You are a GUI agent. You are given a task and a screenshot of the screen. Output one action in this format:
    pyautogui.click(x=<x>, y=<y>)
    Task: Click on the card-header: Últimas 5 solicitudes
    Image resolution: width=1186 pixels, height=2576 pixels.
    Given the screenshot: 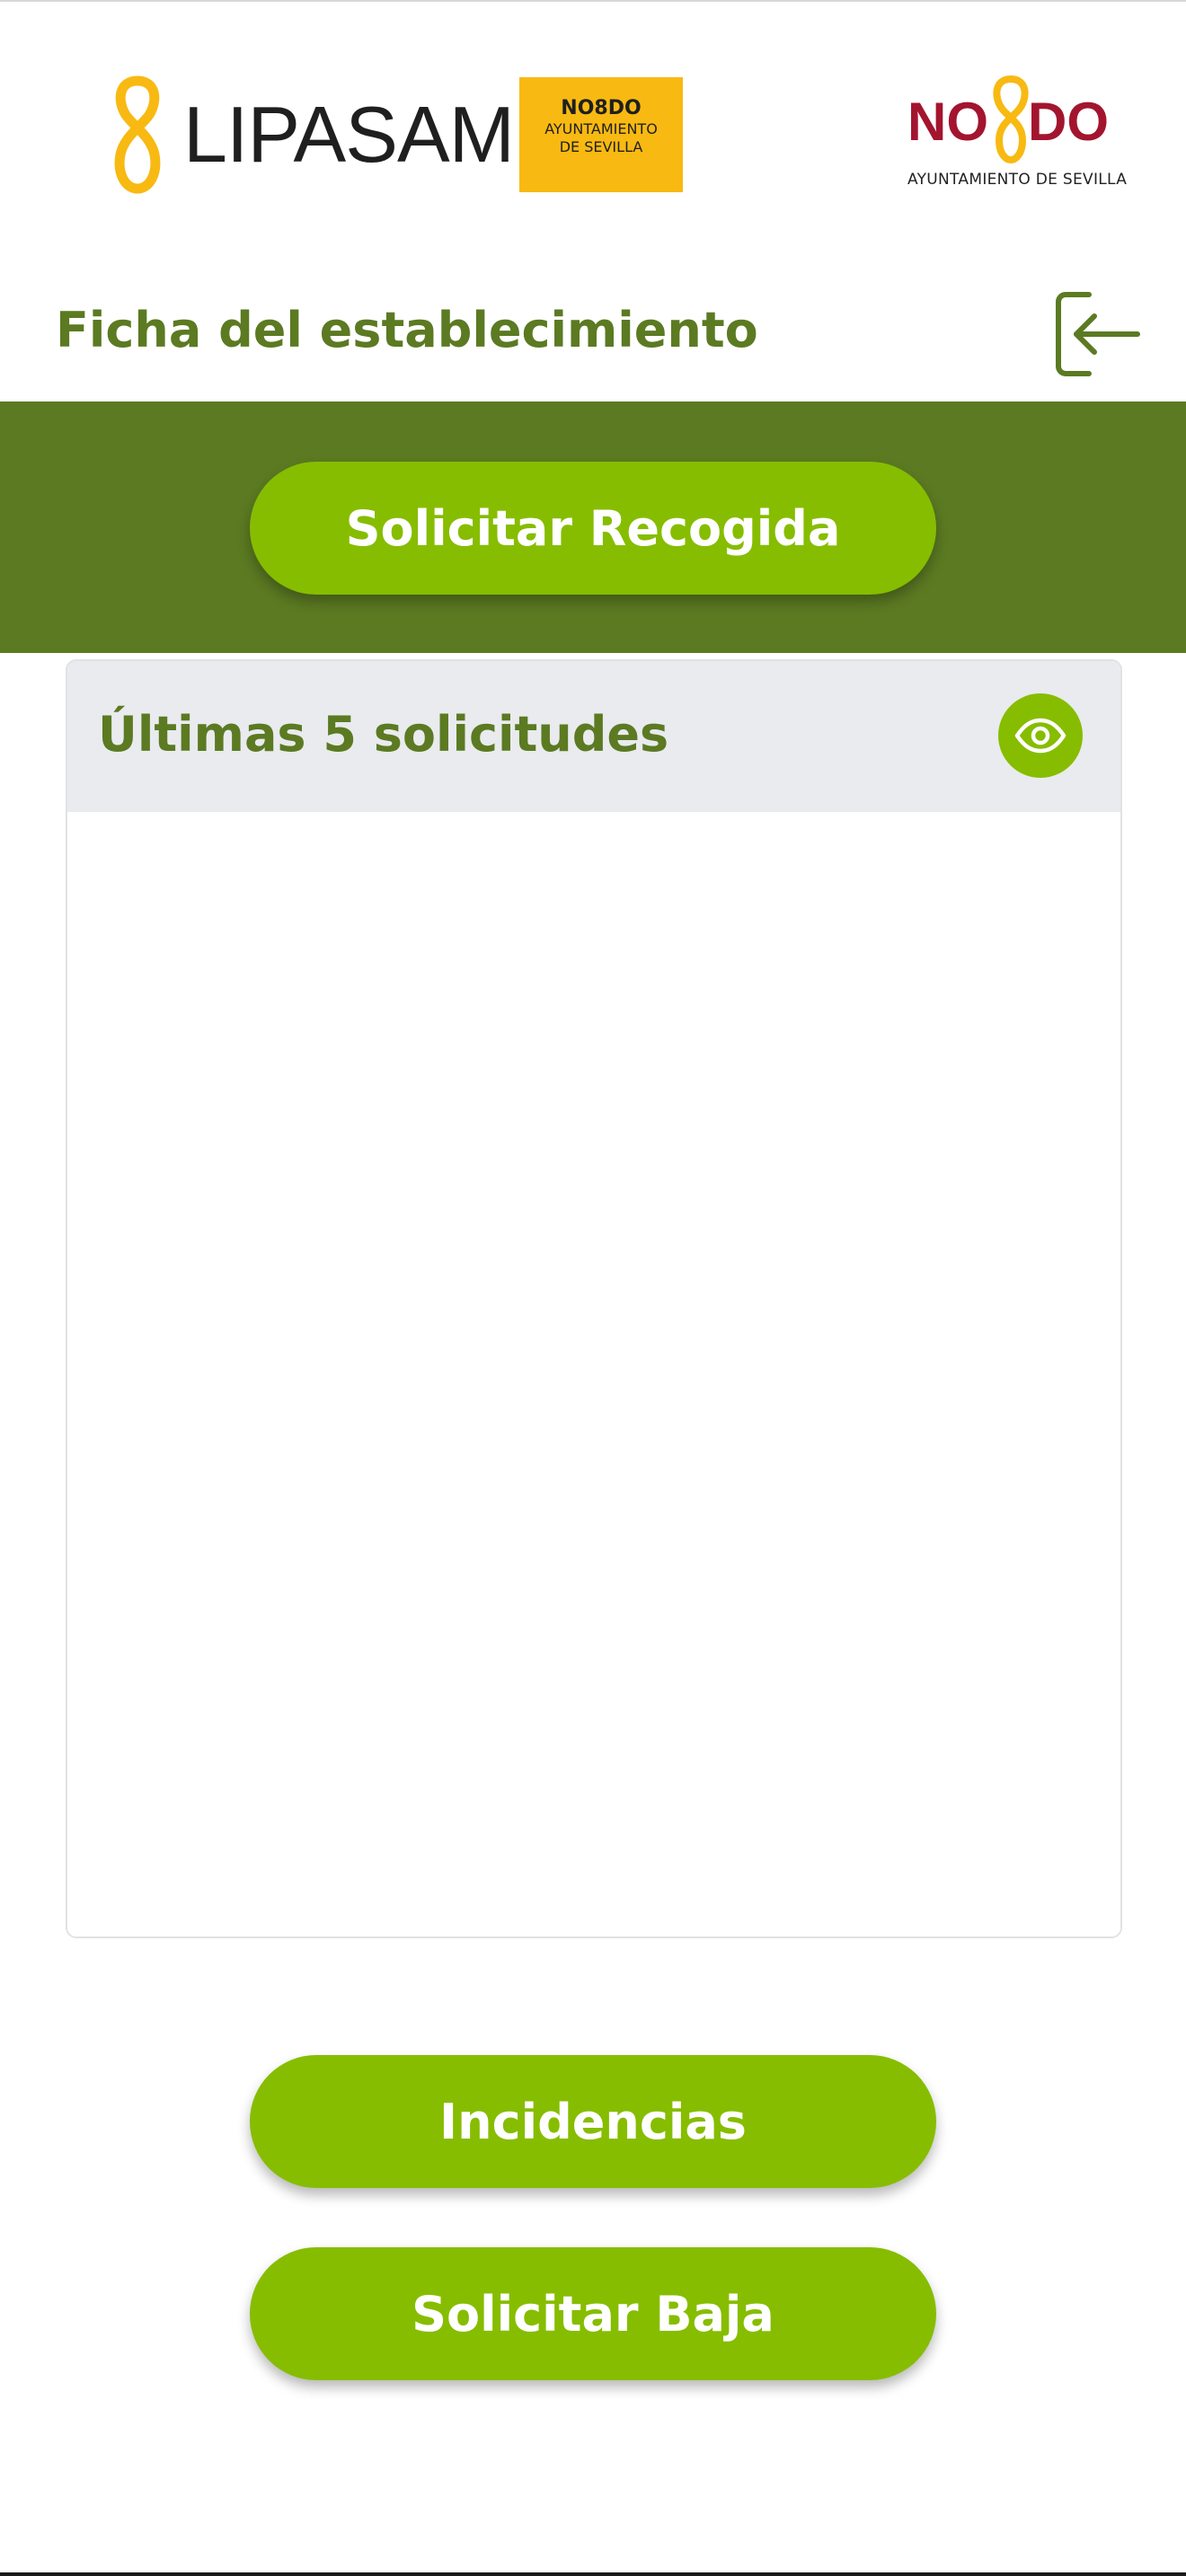 What is the action you would take?
    pyautogui.click(x=593, y=736)
    